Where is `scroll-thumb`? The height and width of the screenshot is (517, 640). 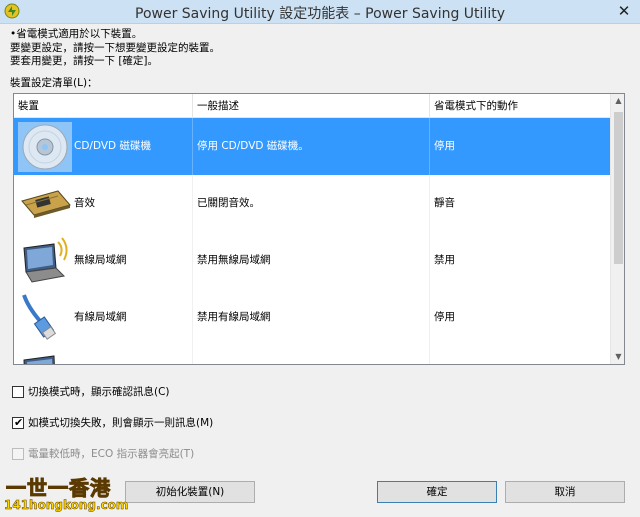
scroll-thumb is located at coordinates (618, 188).